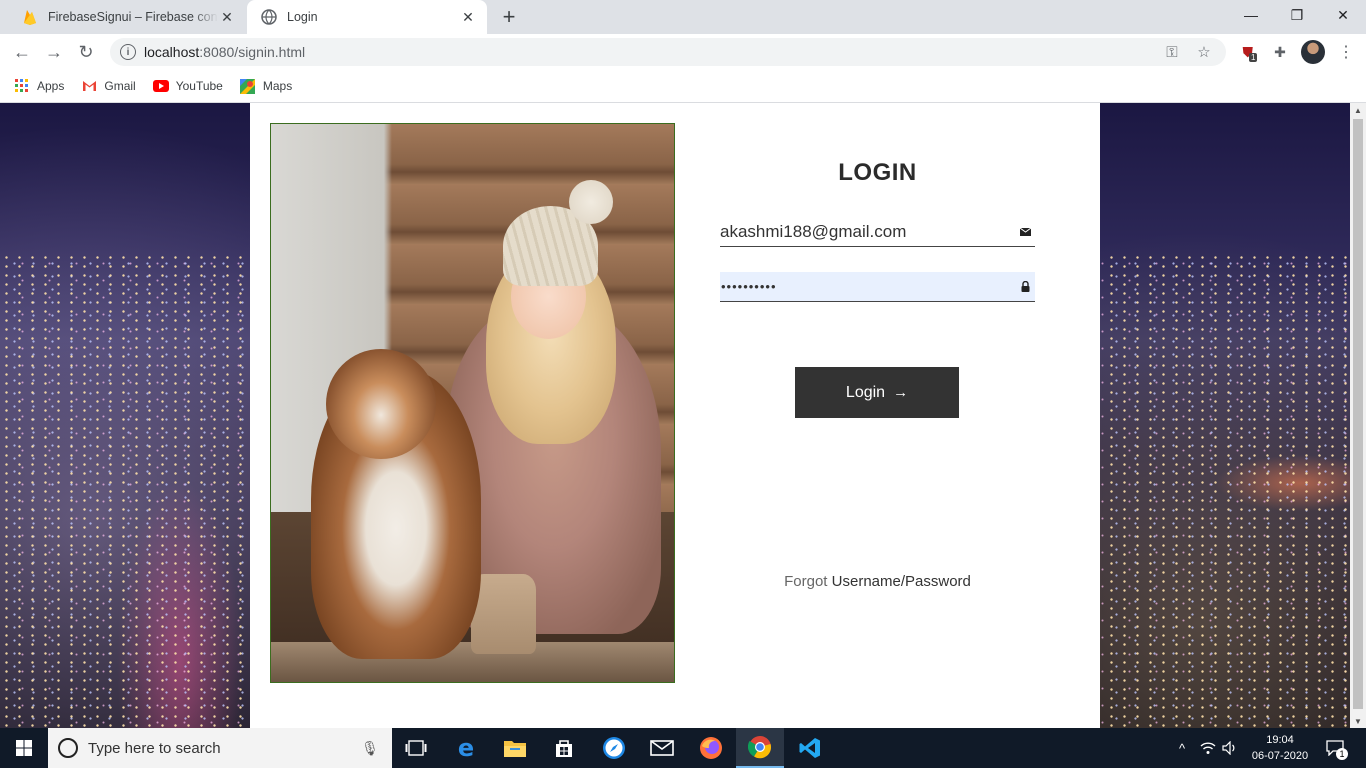  I want to click on clock-time: 19:04, so click(1280, 740).